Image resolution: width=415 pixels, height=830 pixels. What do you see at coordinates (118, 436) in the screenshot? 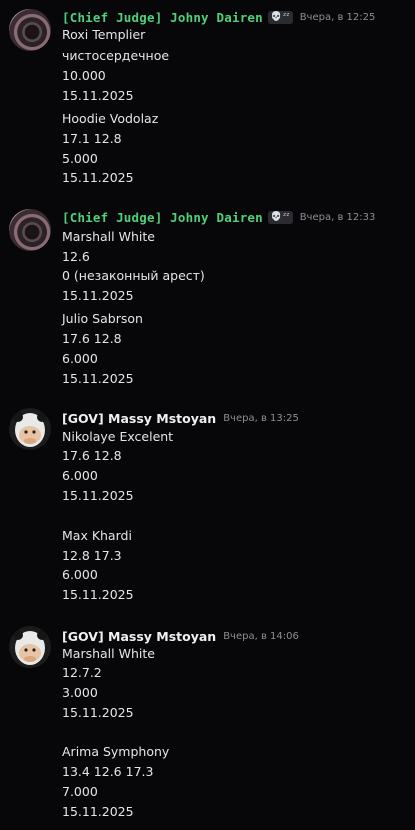
I see `message-line: Nikolaye Excelent` at bounding box center [118, 436].